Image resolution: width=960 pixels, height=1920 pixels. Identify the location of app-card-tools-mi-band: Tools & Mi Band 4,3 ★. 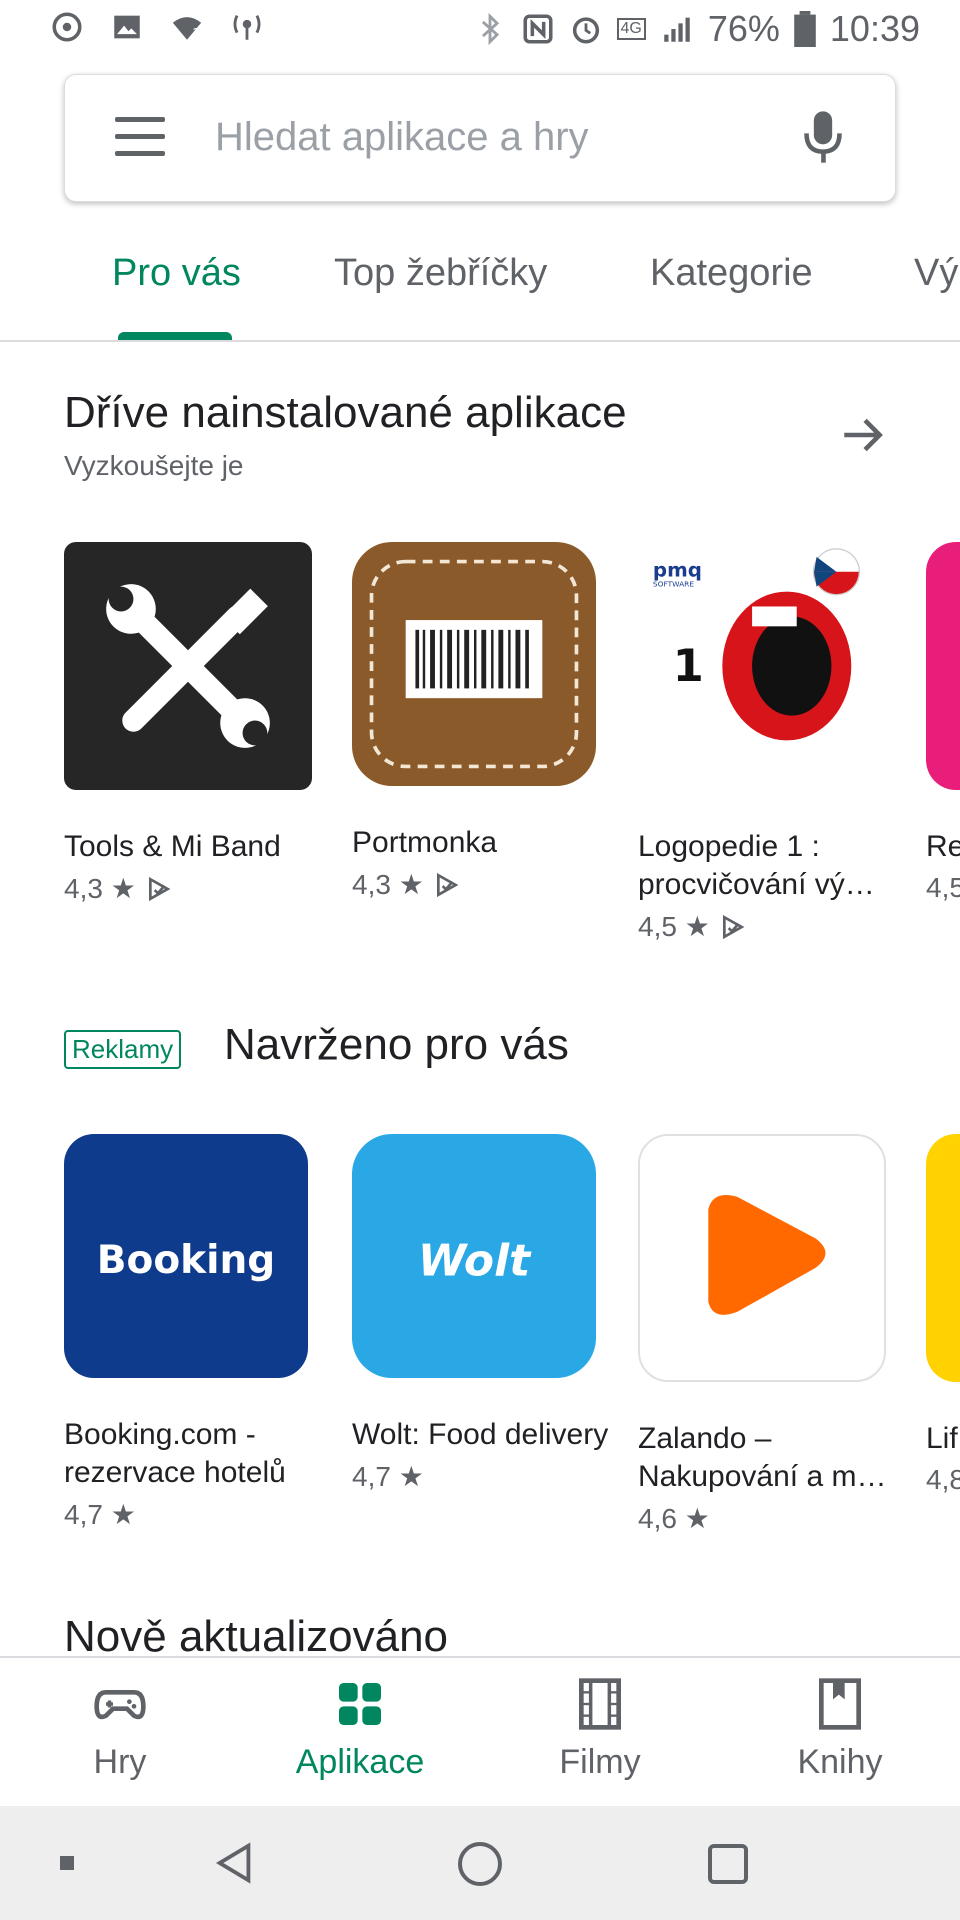
(194, 723).